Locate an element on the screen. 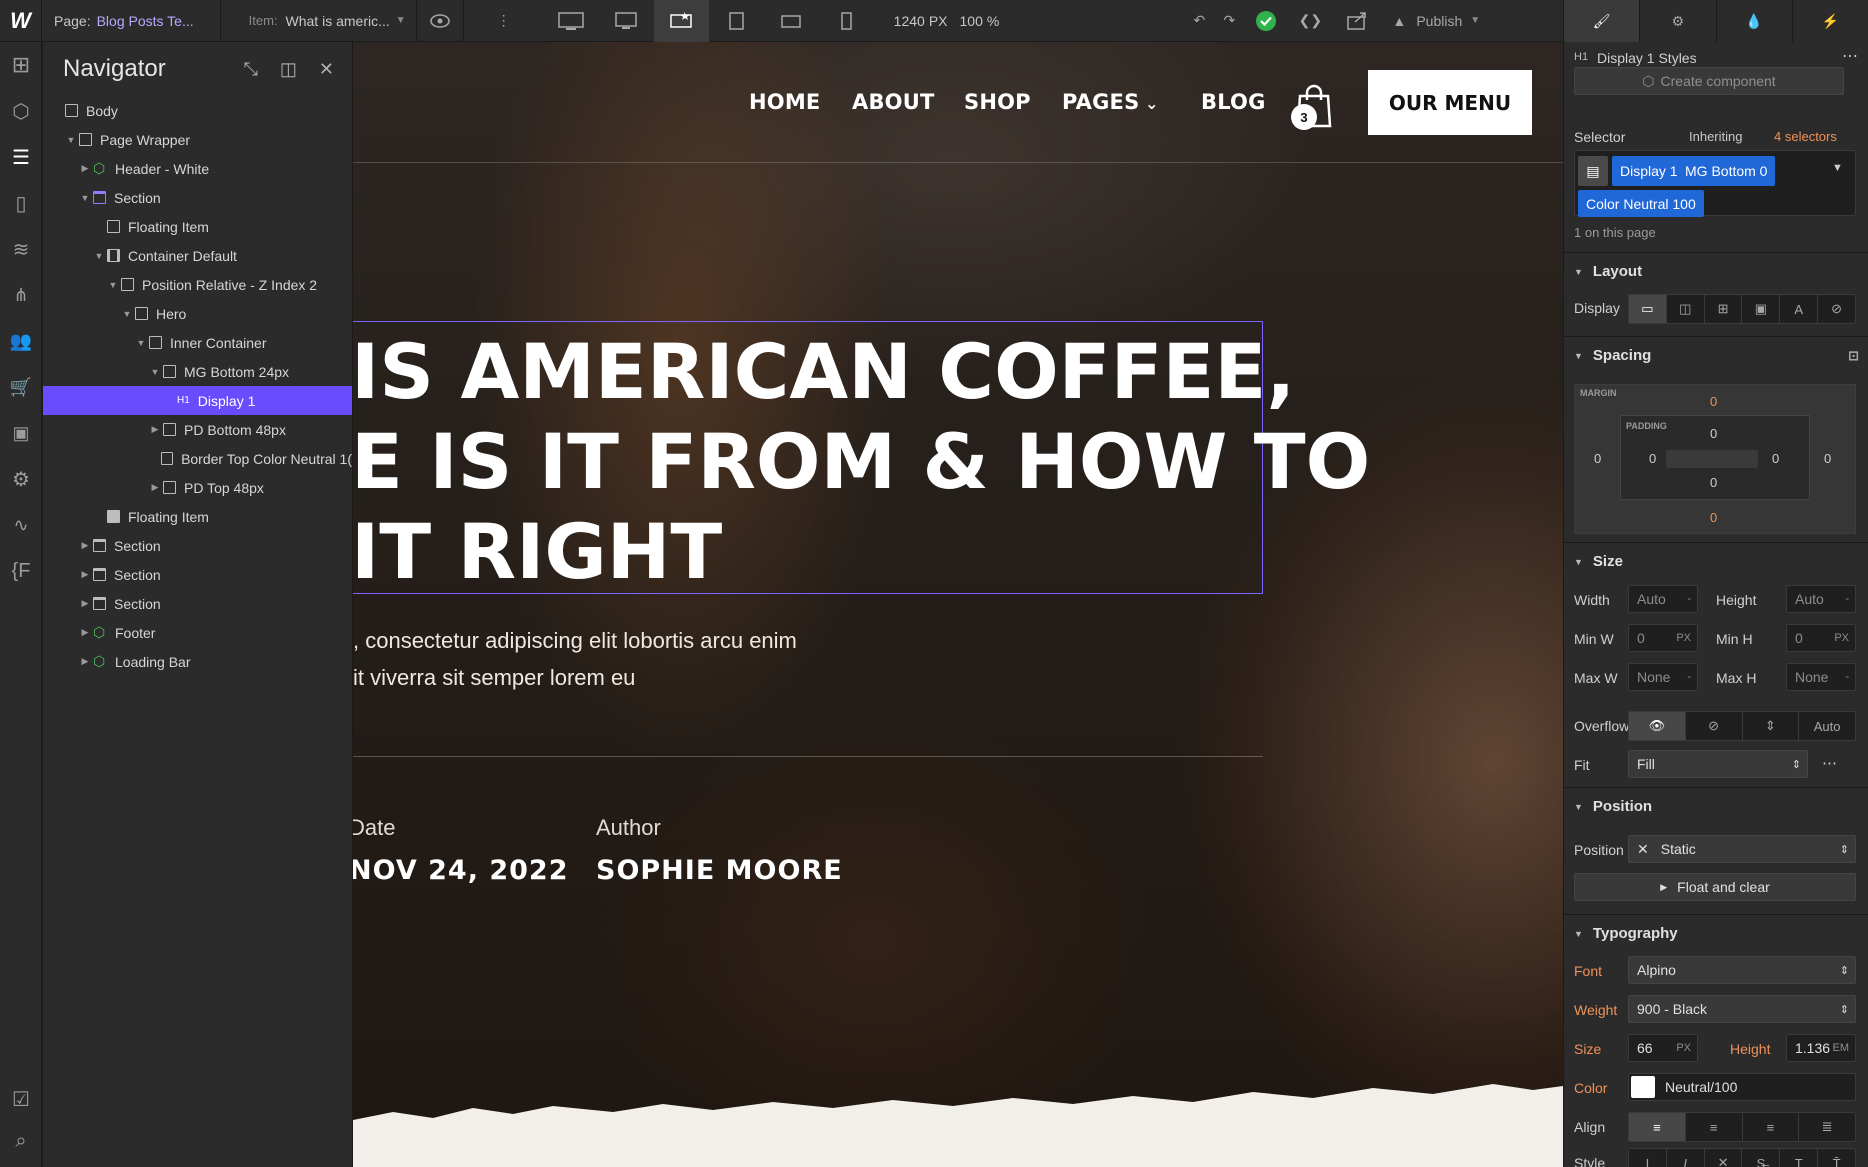 Image resolution: width=1868 pixels, height=1167 pixels. chevron-down-icon: ⌄ is located at coordinates (1152, 103).